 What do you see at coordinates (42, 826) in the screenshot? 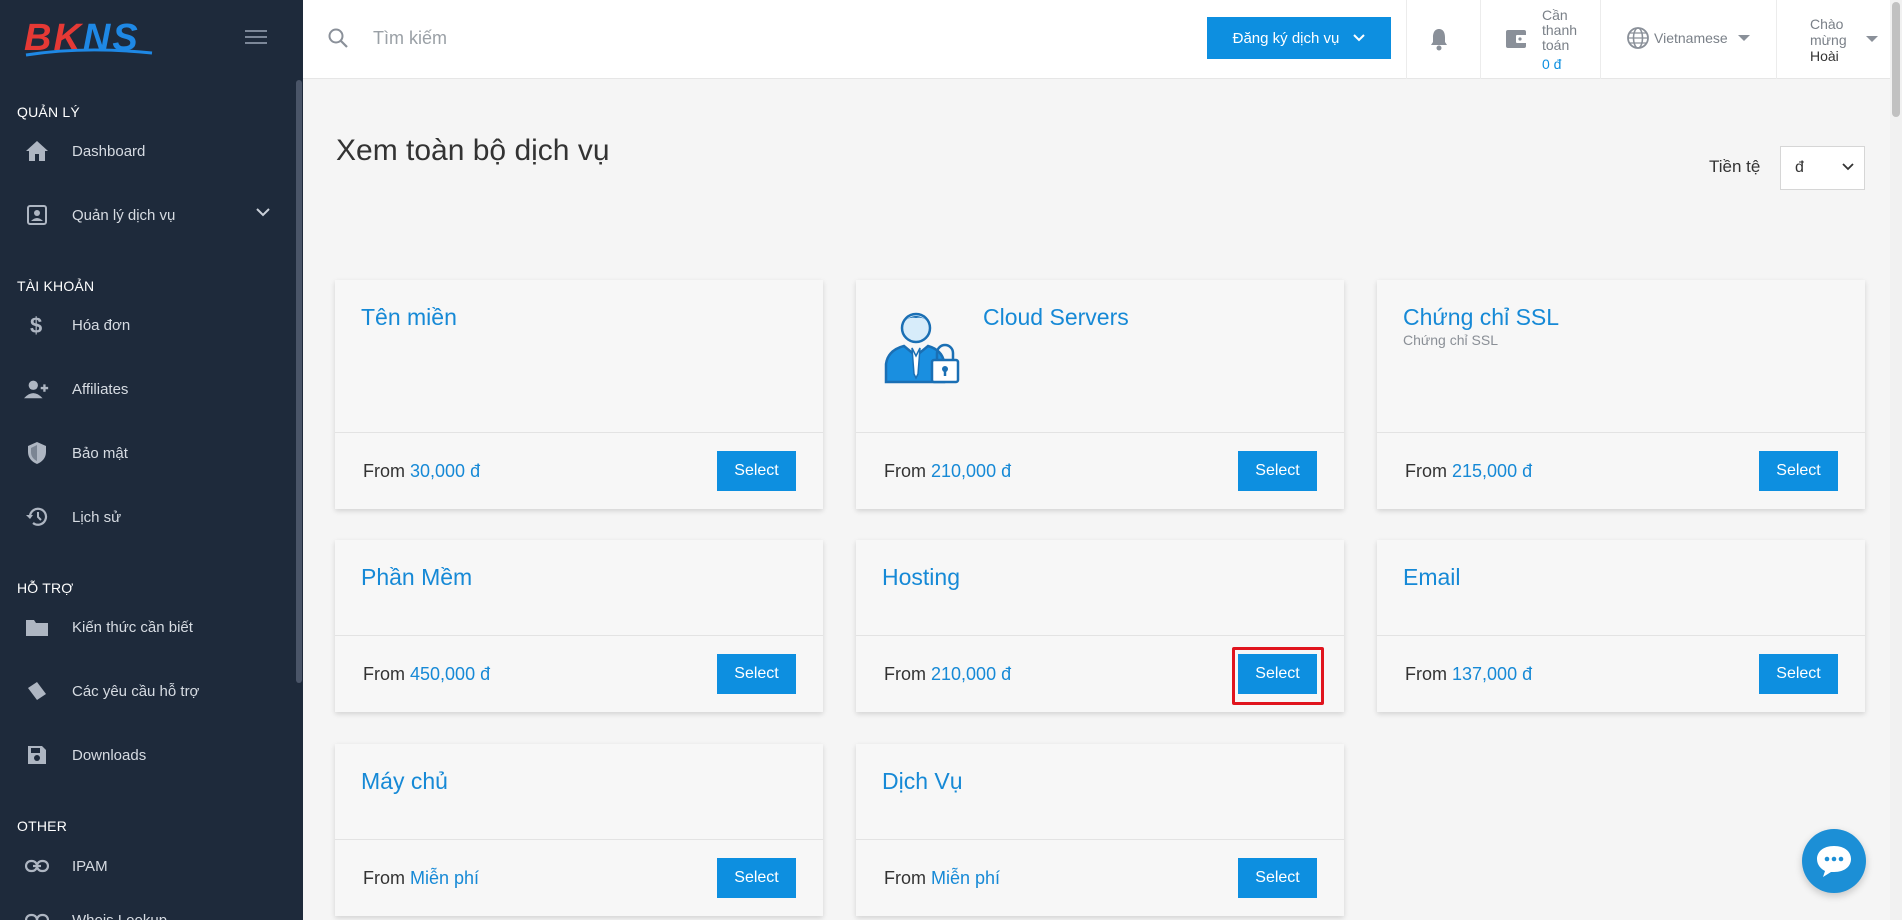
I see `section-title-other: OTHER` at bounding box center [42, 826].